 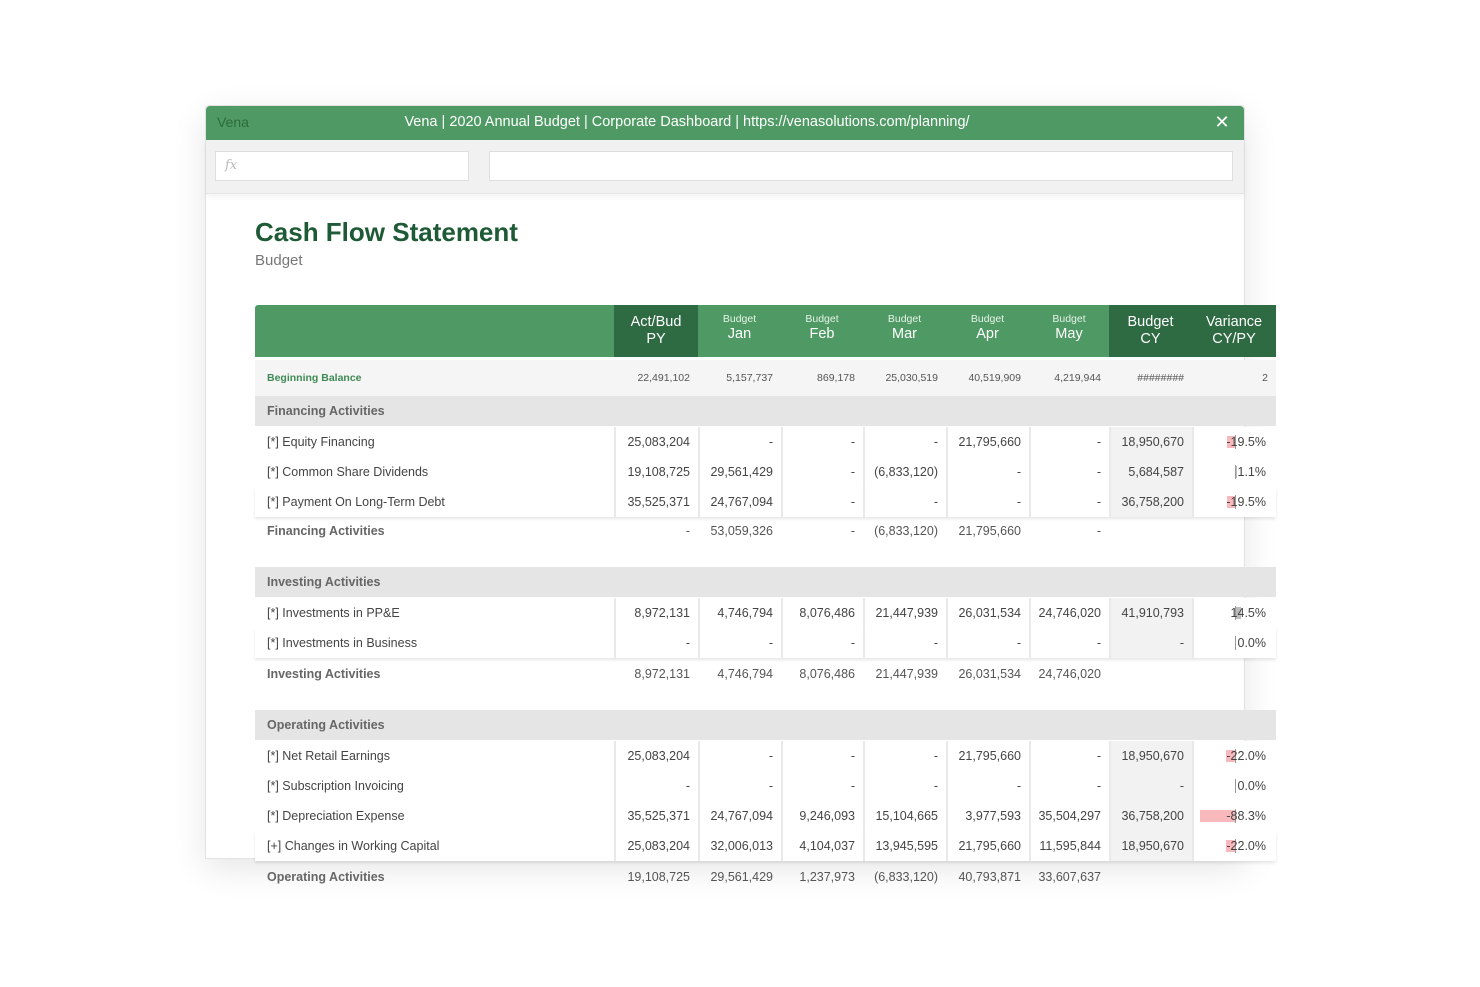 What do you see at coordinates (822, 846) in the screenshot?
I see `table-cell: 4,104,037` at bounding box center [822, 846].